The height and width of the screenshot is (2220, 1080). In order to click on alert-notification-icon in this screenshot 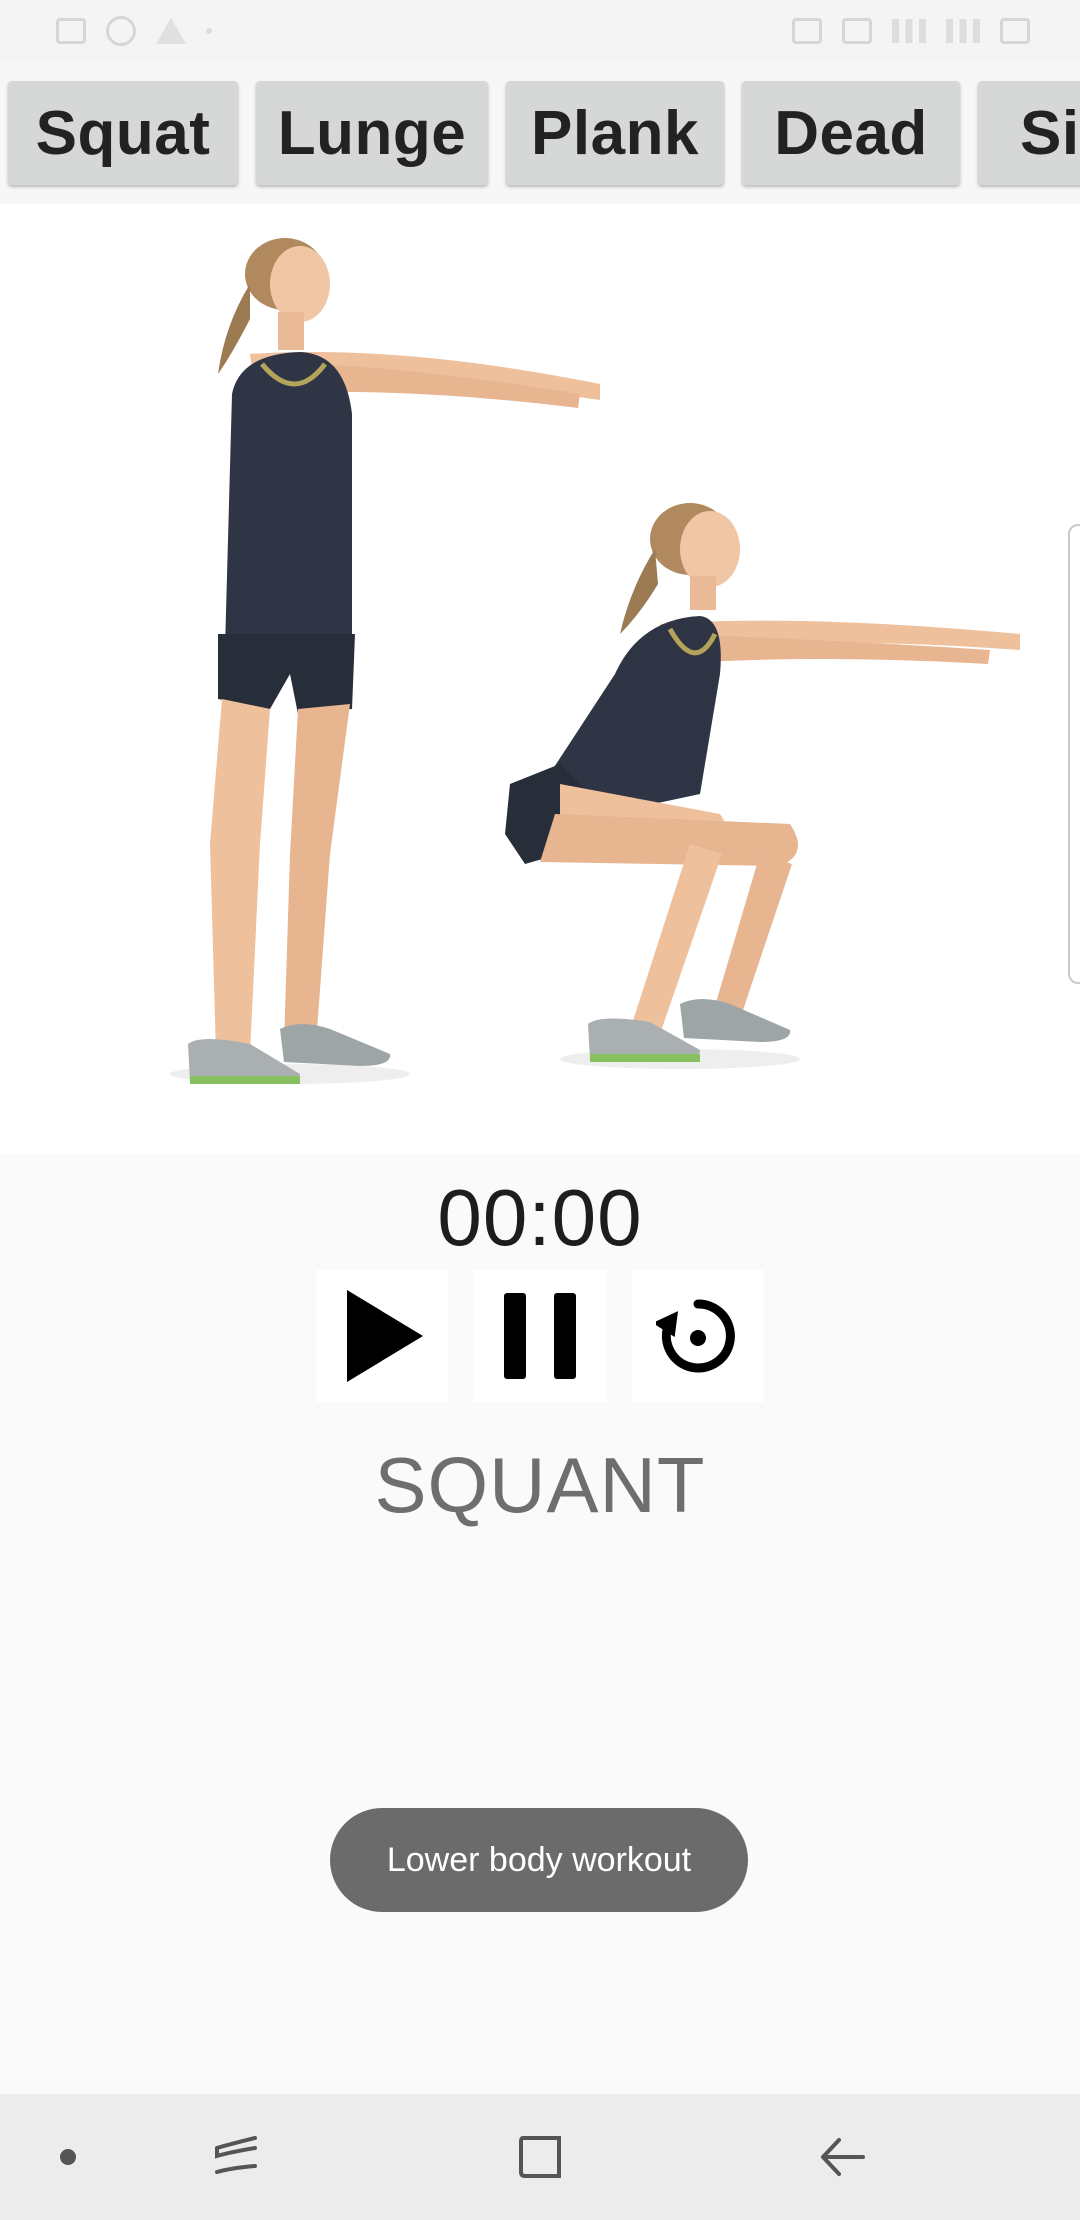, I will do `click(171, 31)`.